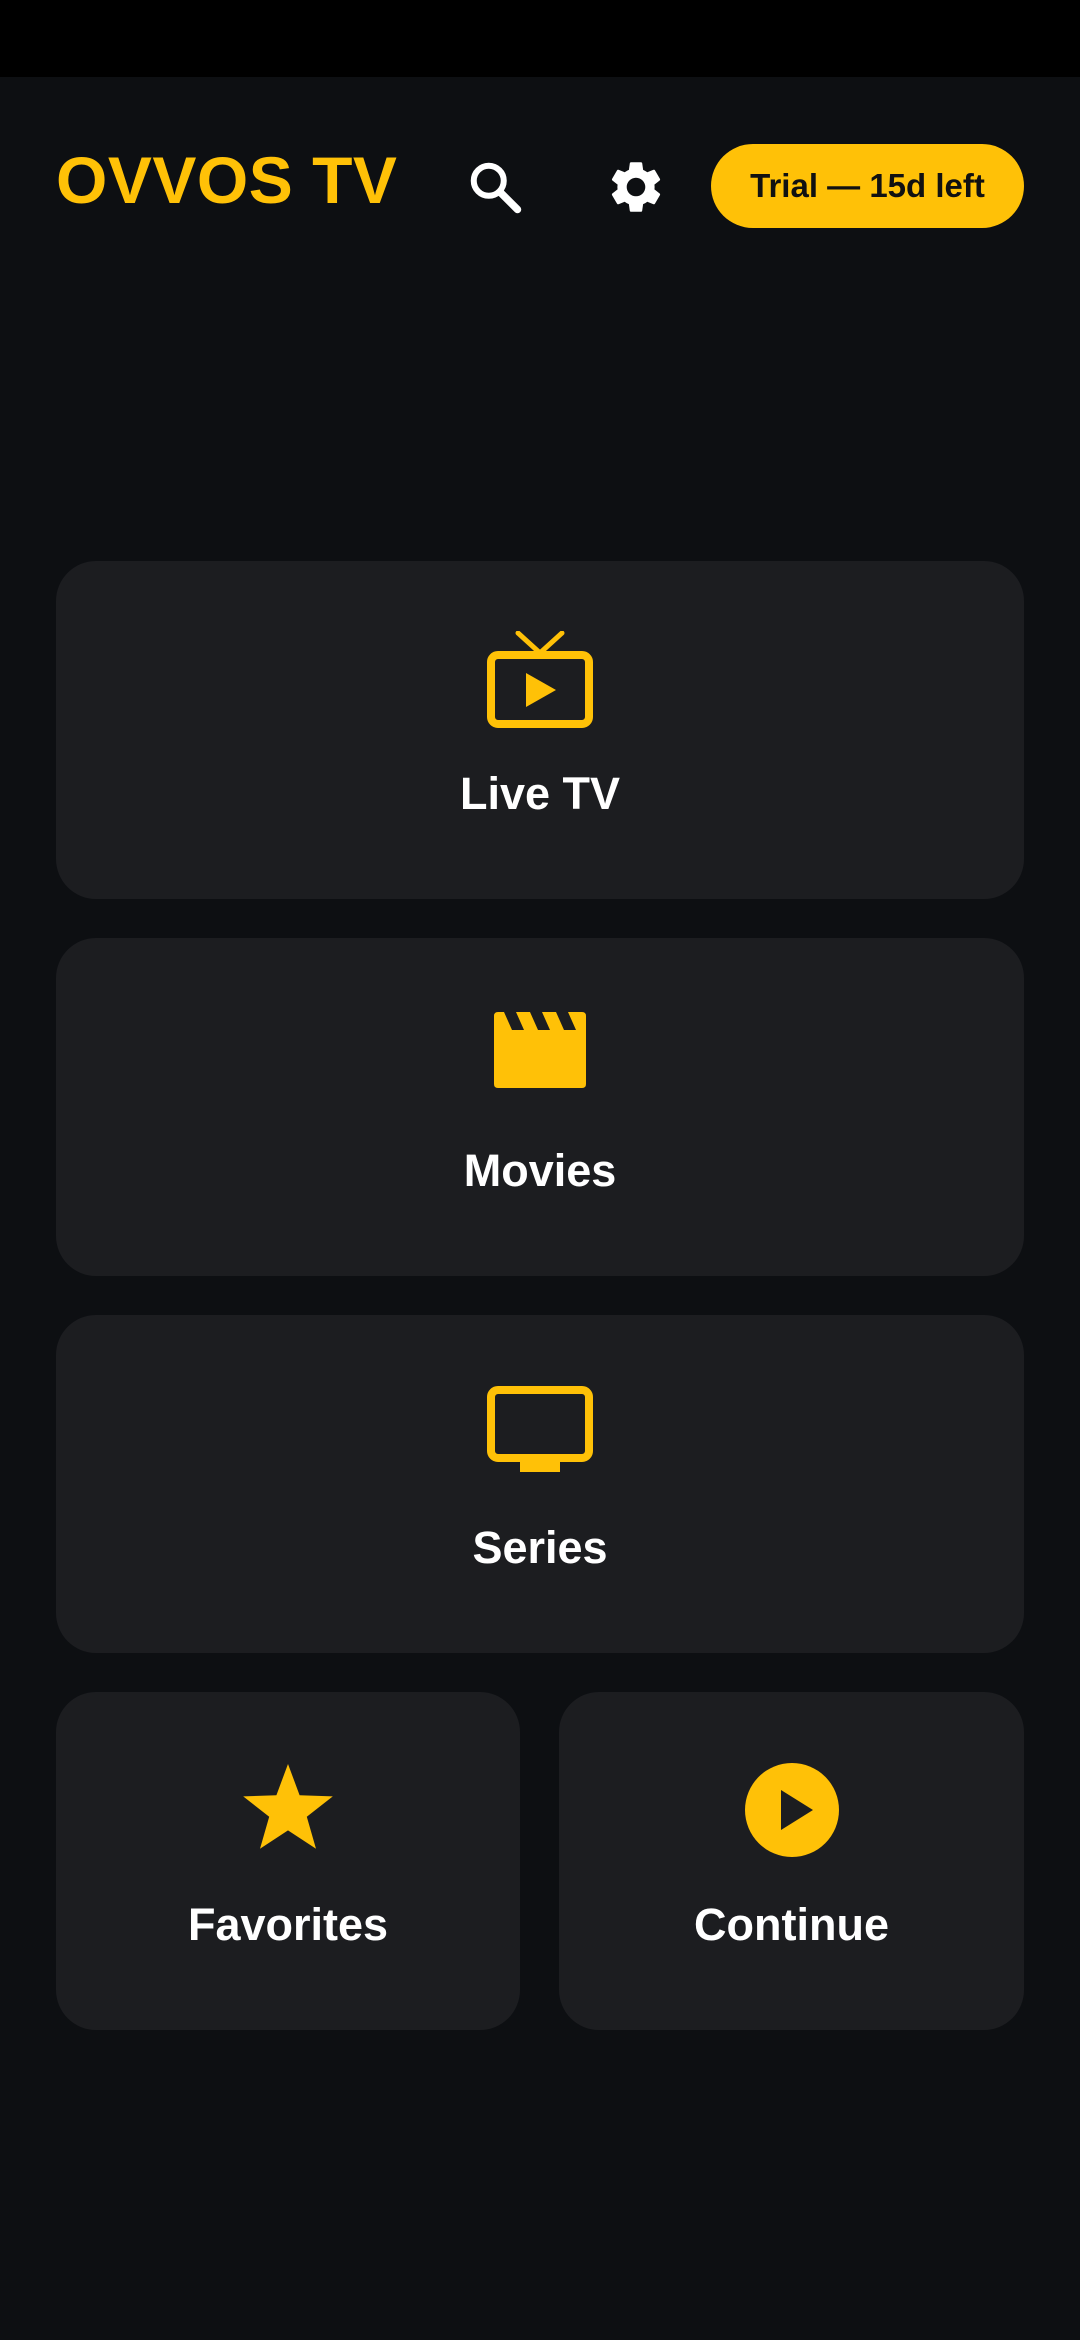 Image resolution: width=1080 pixels, height=2340 pixels. What do you see at coordinates (791, 1924) in the screenshot?
I see `continue-label: Continue` at bounding box center [791, 1924].